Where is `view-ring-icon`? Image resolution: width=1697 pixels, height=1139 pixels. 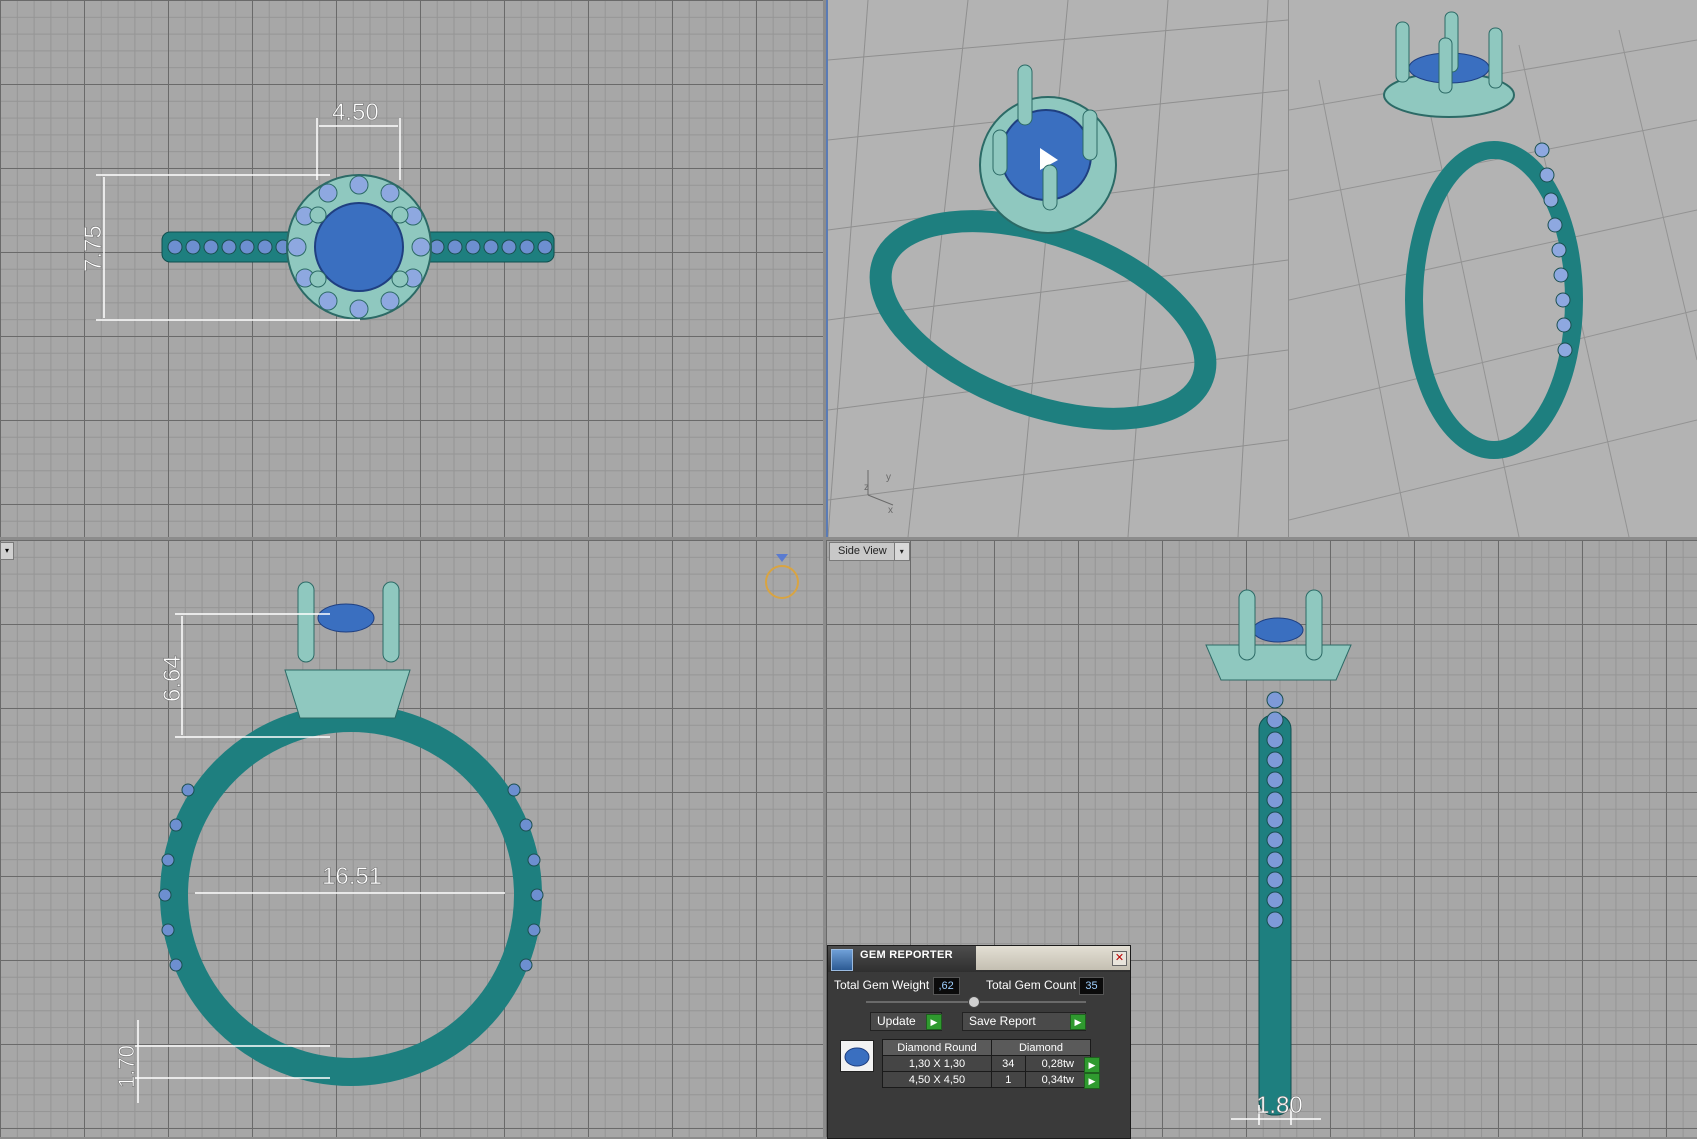 view-ring-icon is located at coordinates (782, 582).